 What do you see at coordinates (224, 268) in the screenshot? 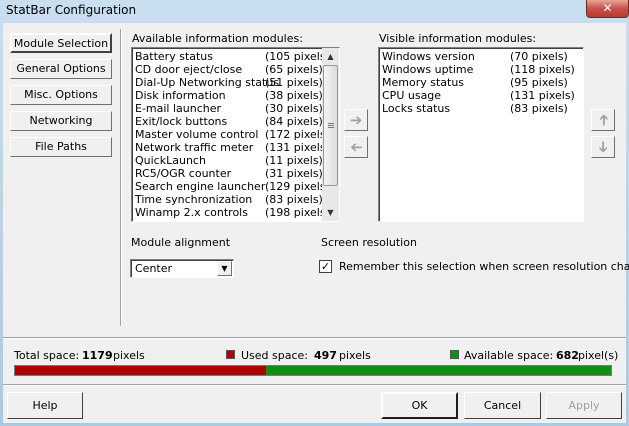
I see `chevron-down-icon: ▼` at bounding box center [224, 268].